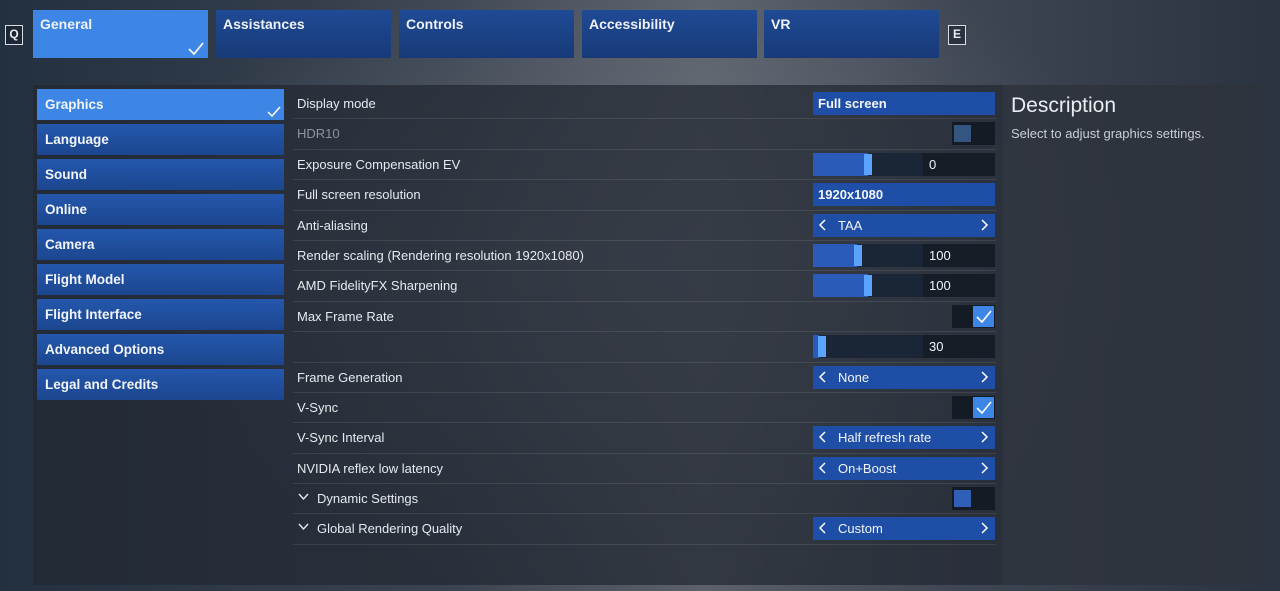 The image size is (1280, 591). I want to click on display-mode-dropdown: Full screen, so click(904, 103).